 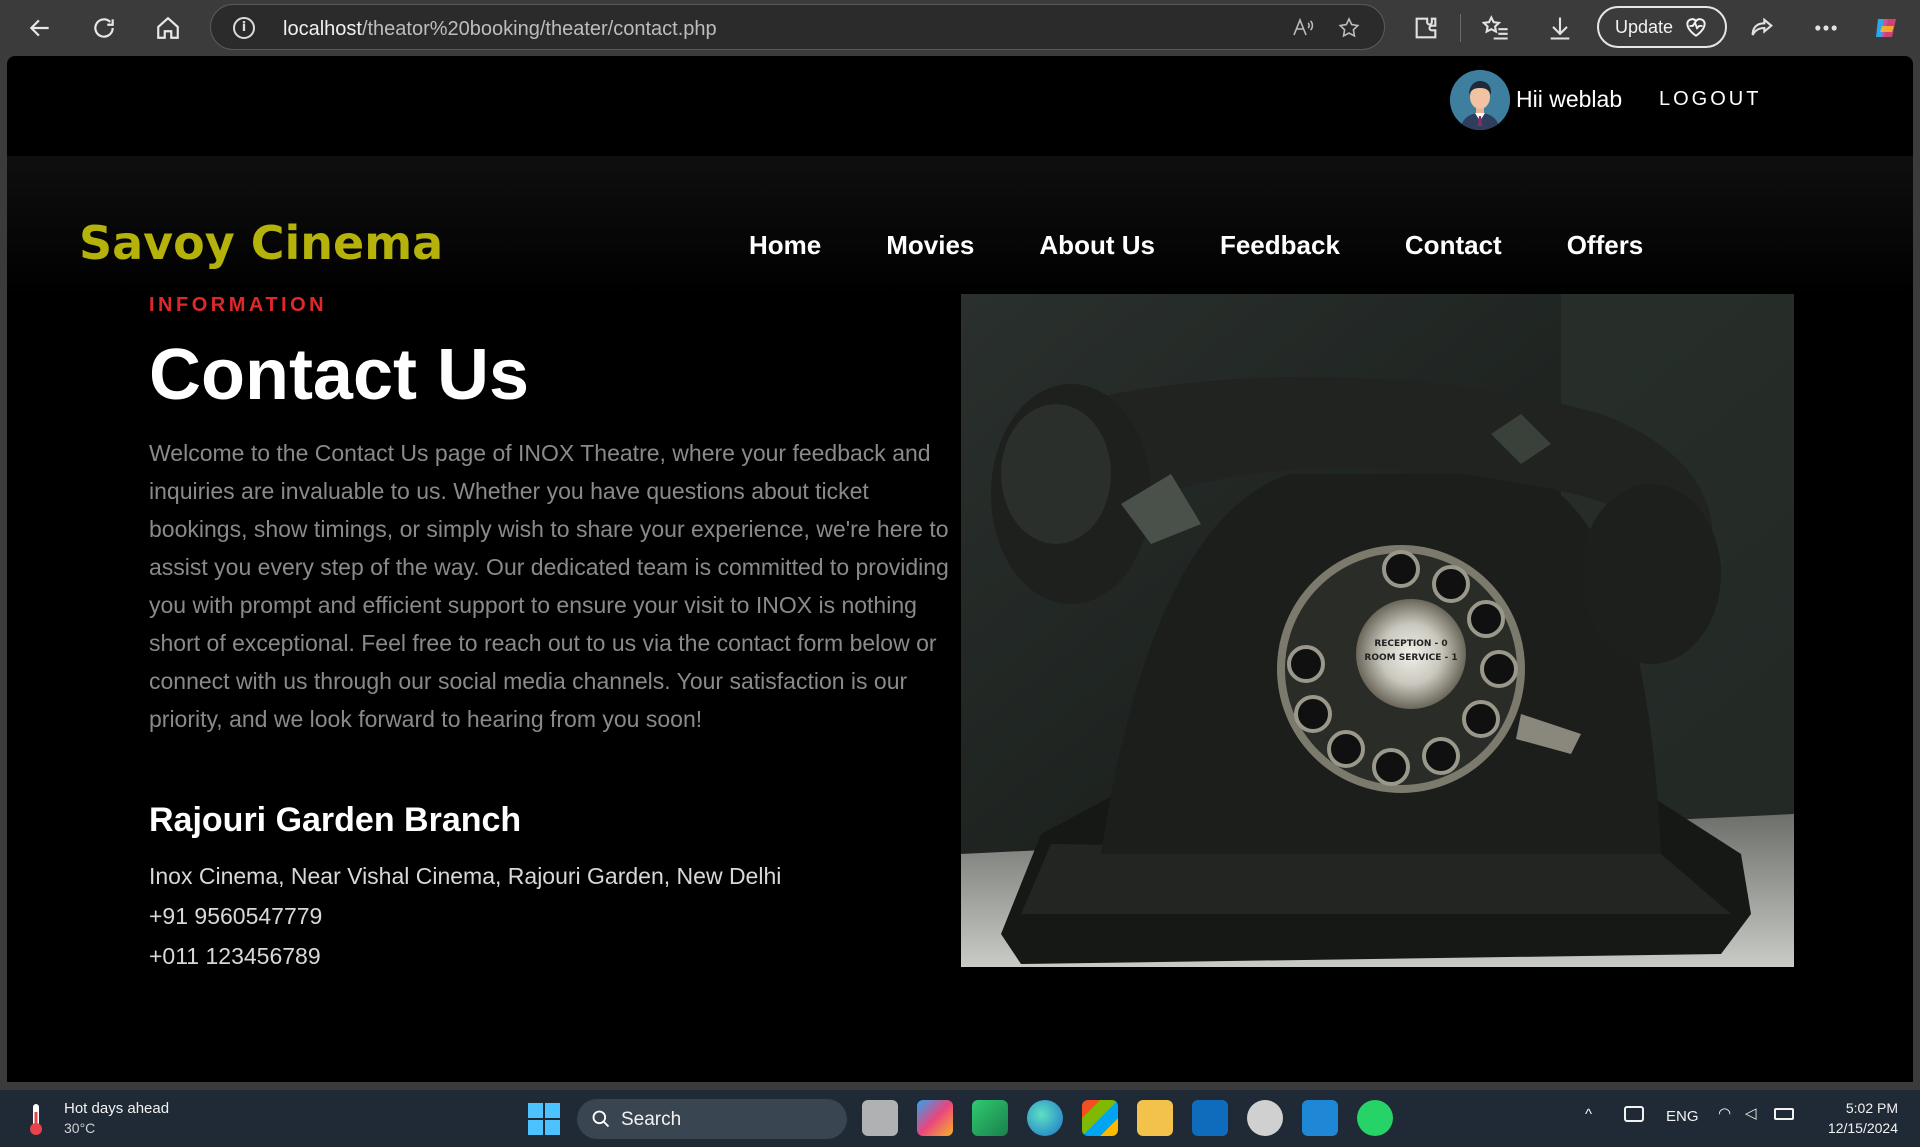 What do you see at coordinates (1605, 245) in the screenshot?
I see `nav-offers: Offers` at bounding box center [1605, 245].